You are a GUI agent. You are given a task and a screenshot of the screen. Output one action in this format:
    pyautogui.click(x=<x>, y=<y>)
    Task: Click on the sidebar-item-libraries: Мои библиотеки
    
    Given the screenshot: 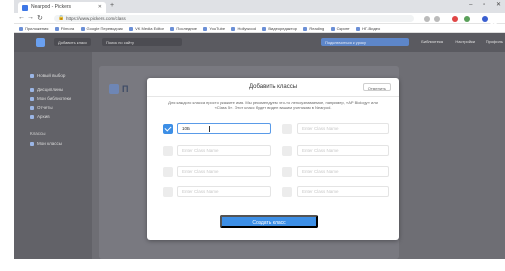 What is the action you would take?
    pyautogui.click(x=50, y=98)
    